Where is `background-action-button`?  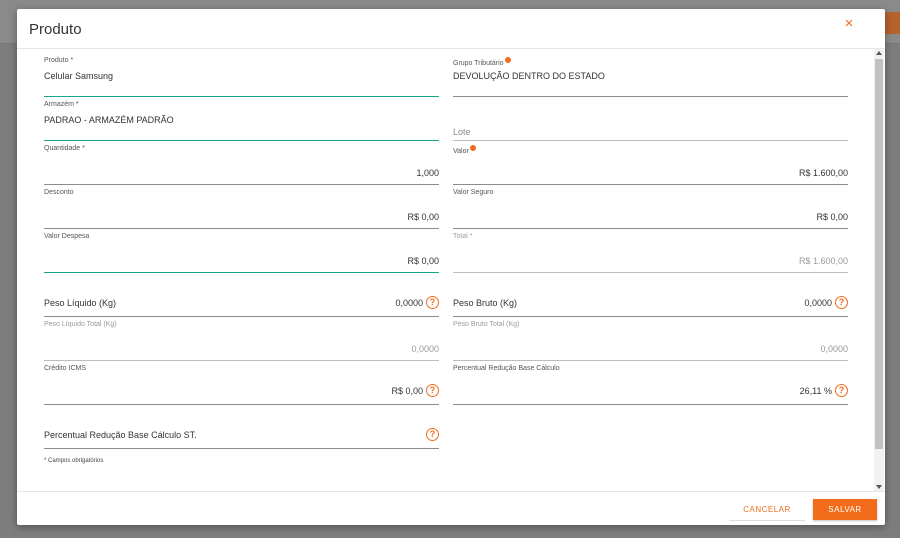 background-action-button is located at coordinates (892, 23).